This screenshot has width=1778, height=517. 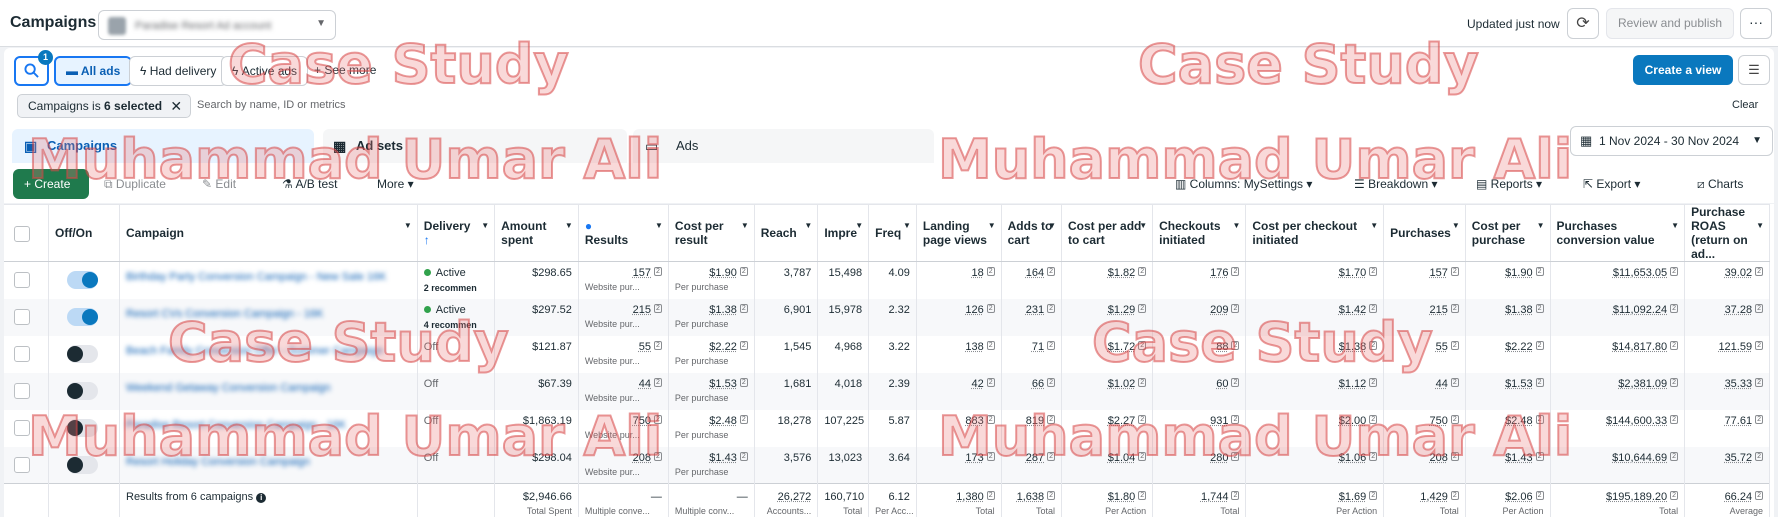 I want to click on delivery-cell: Active 2 recommen, so click(x=456, y=280).